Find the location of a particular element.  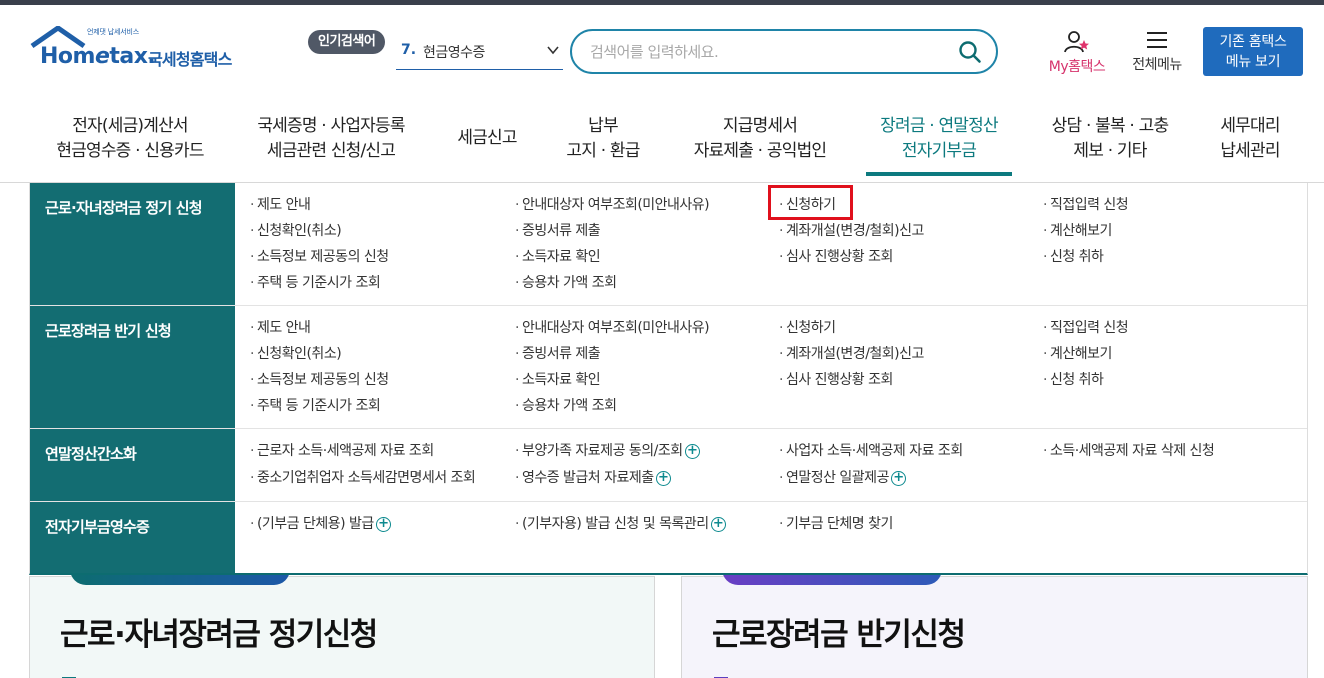

all-menu-button: 전체메뉴 is located at coordinates (1157, 53).